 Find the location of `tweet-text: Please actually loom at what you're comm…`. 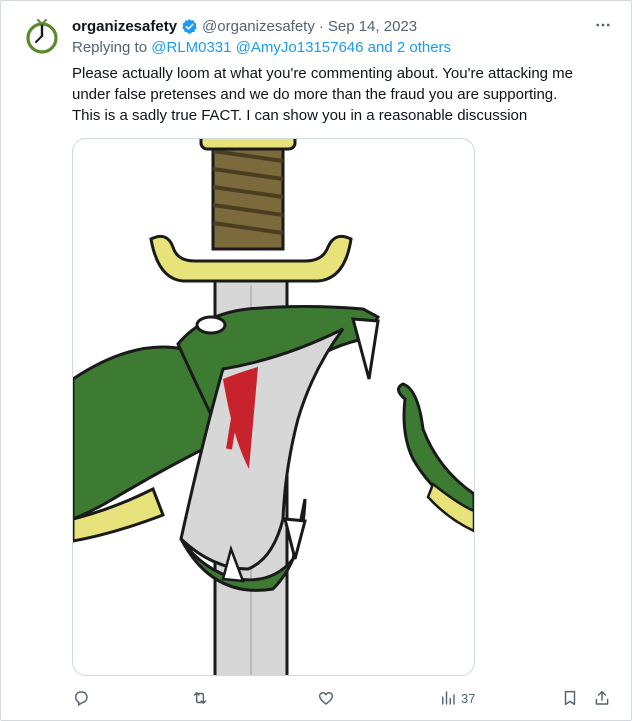

tweet-text: Please actually loom at what you're comm… is located at coordinates (323, 94).